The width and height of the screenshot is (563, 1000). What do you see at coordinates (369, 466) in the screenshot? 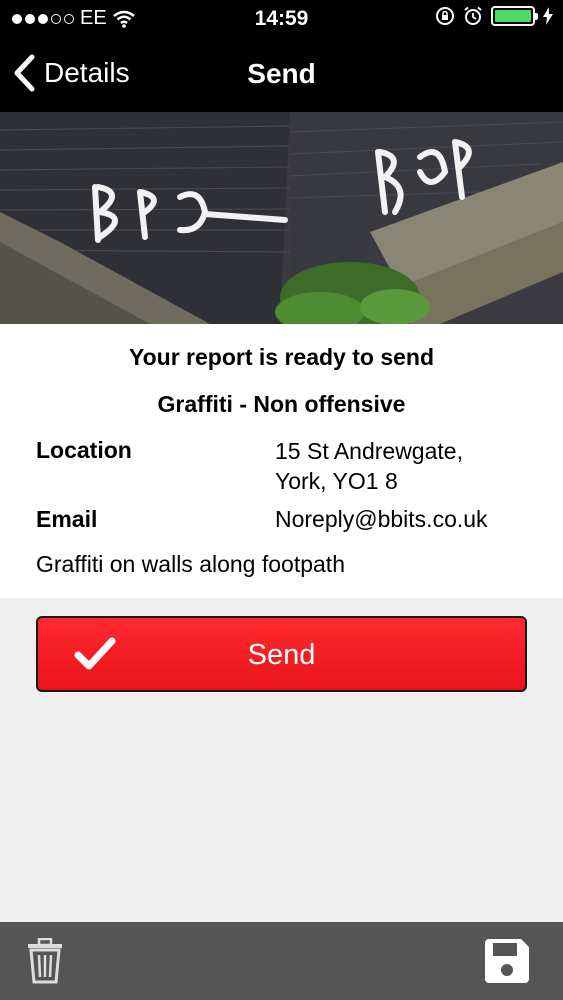
I see `location-value: 15 St Andrewgate, York, YO1 8` at bounding box center [369, 466].